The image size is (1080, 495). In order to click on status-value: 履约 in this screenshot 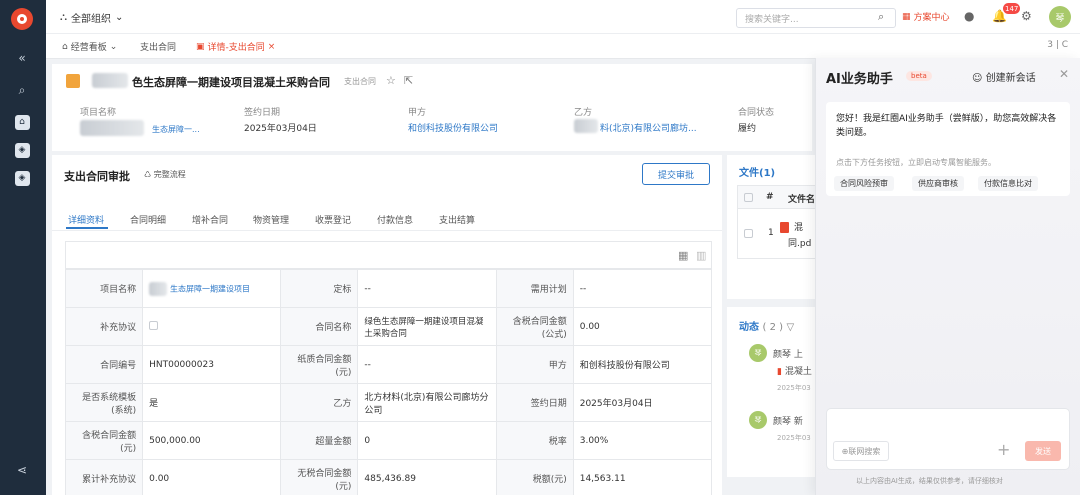, I will do `click(747, 129)`.